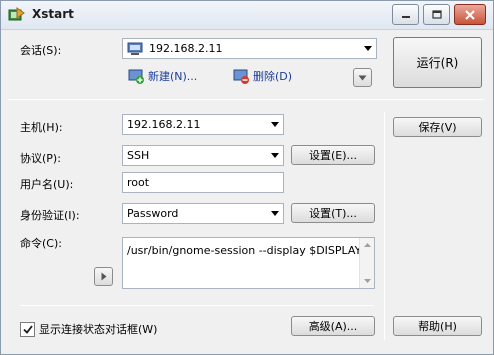 This screenshot has height=355, width=494. I want to click on new-session-icon, so click(136, 76).